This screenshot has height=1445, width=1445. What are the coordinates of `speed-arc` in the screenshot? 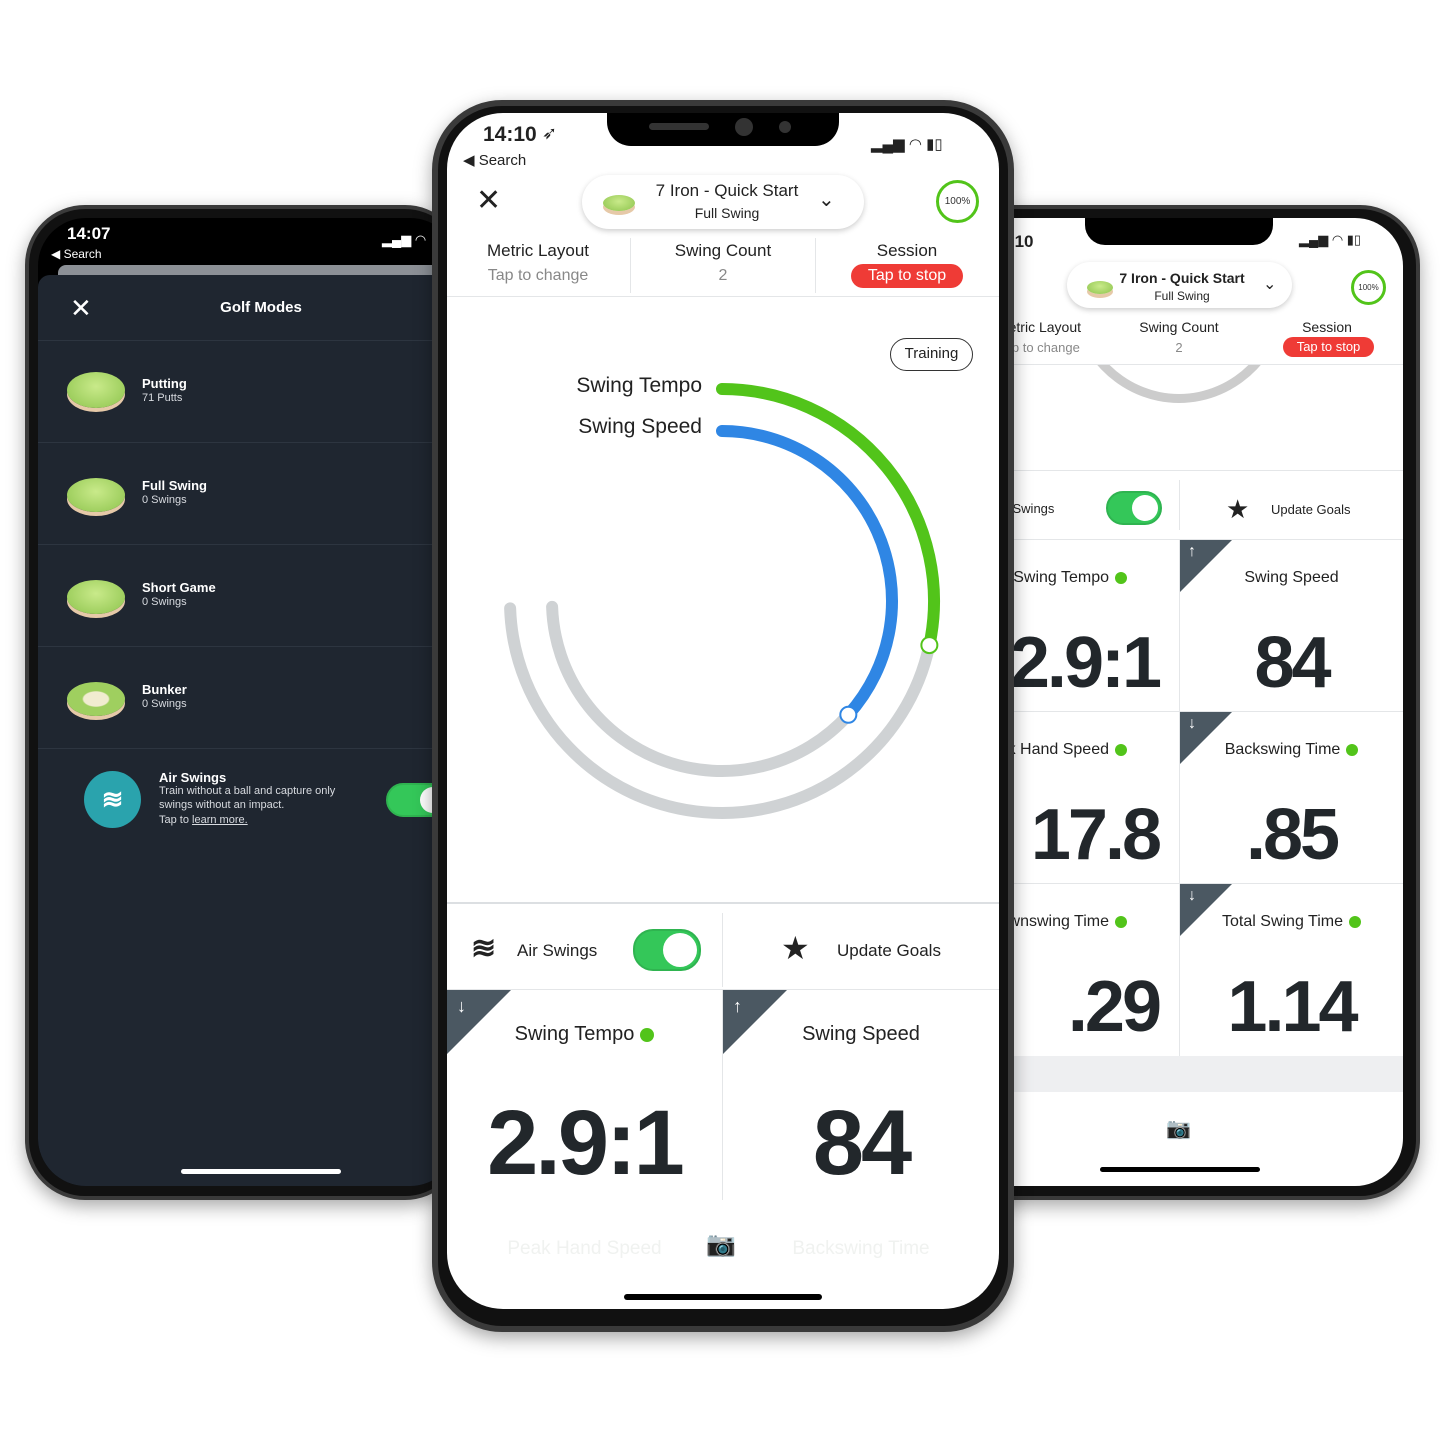 It's located at (807, 573).